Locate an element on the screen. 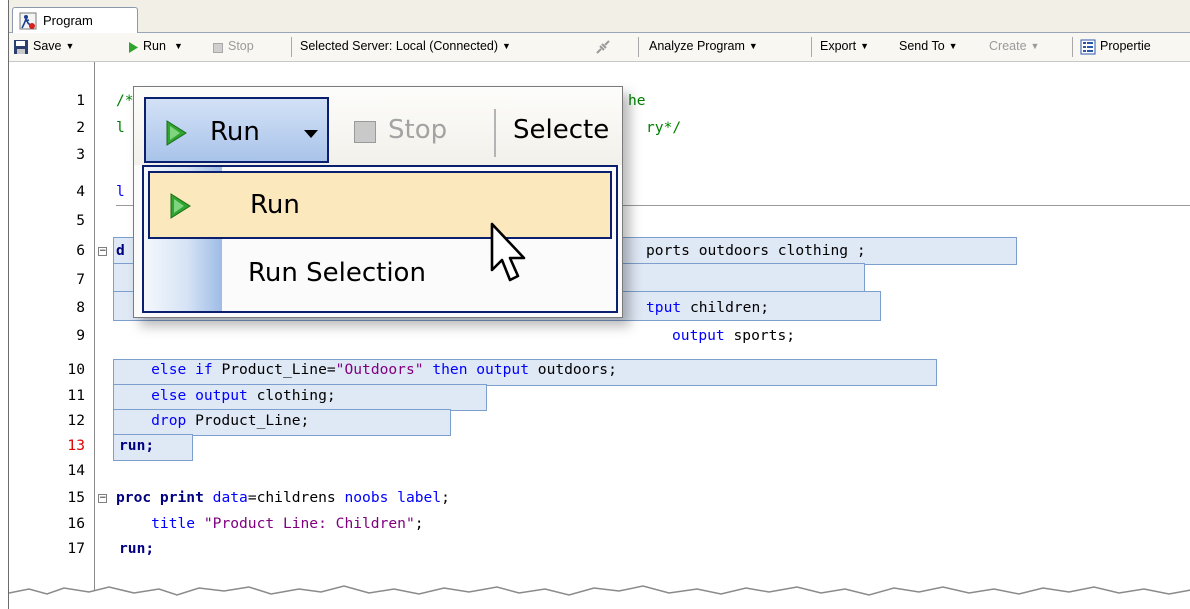 The height and width of the screenshot is (609, 1190). line-number: 2 is located at coordinates (80, 127).